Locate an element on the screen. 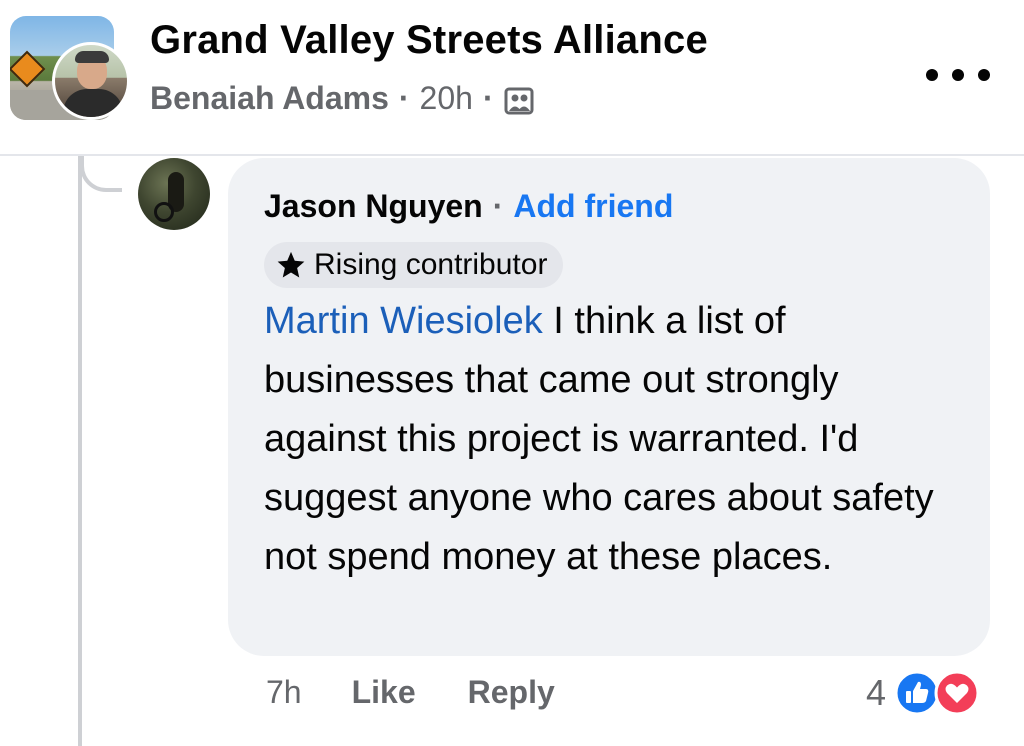 The height and width of the screenshot is (746, 1024). commenter-avatar is located at coordinates (174, 194).